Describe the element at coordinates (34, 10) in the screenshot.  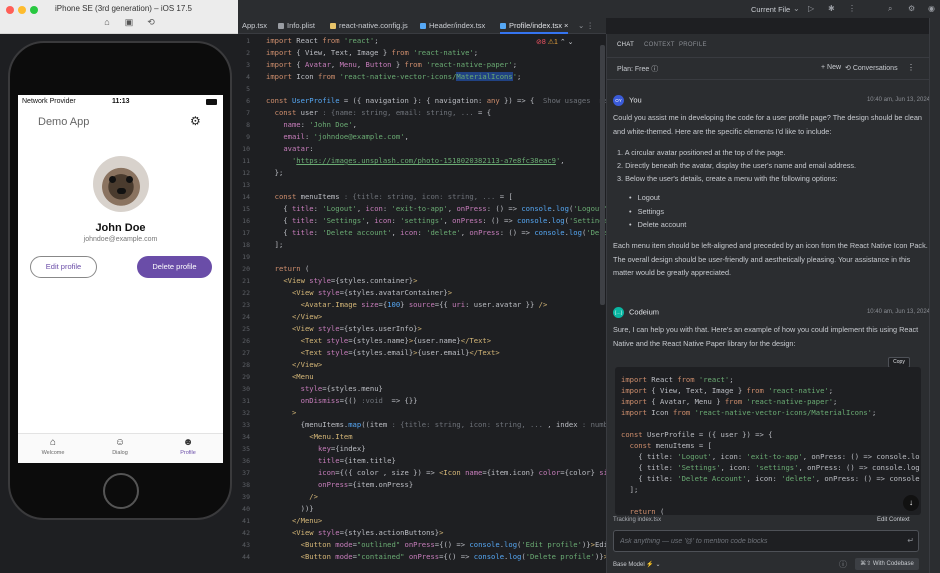
I see `zoom-window-button` at that location.